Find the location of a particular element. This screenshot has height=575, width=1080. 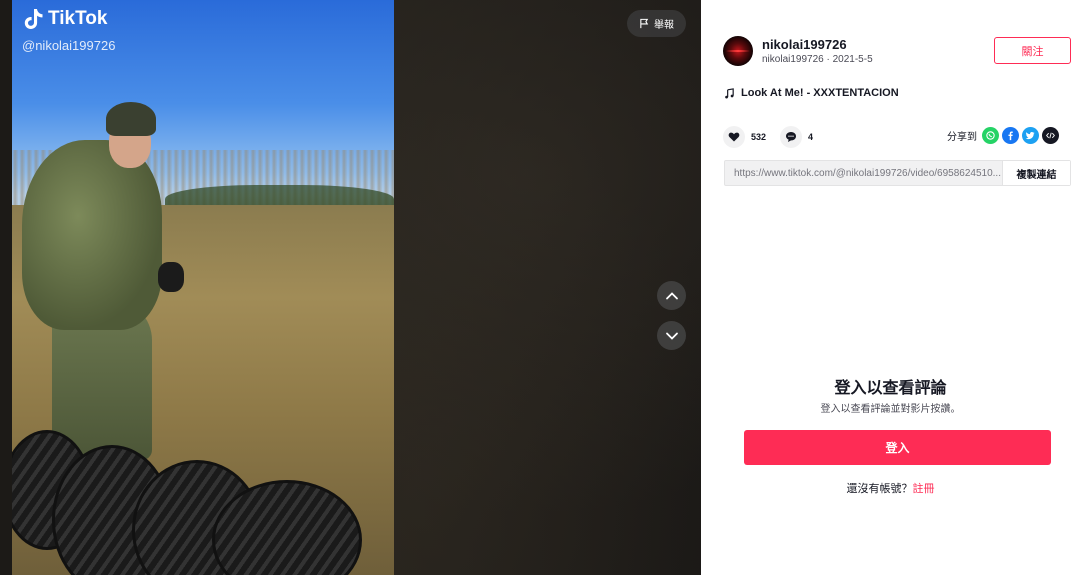

twitter-icon is located at coordinates (1030, 136).